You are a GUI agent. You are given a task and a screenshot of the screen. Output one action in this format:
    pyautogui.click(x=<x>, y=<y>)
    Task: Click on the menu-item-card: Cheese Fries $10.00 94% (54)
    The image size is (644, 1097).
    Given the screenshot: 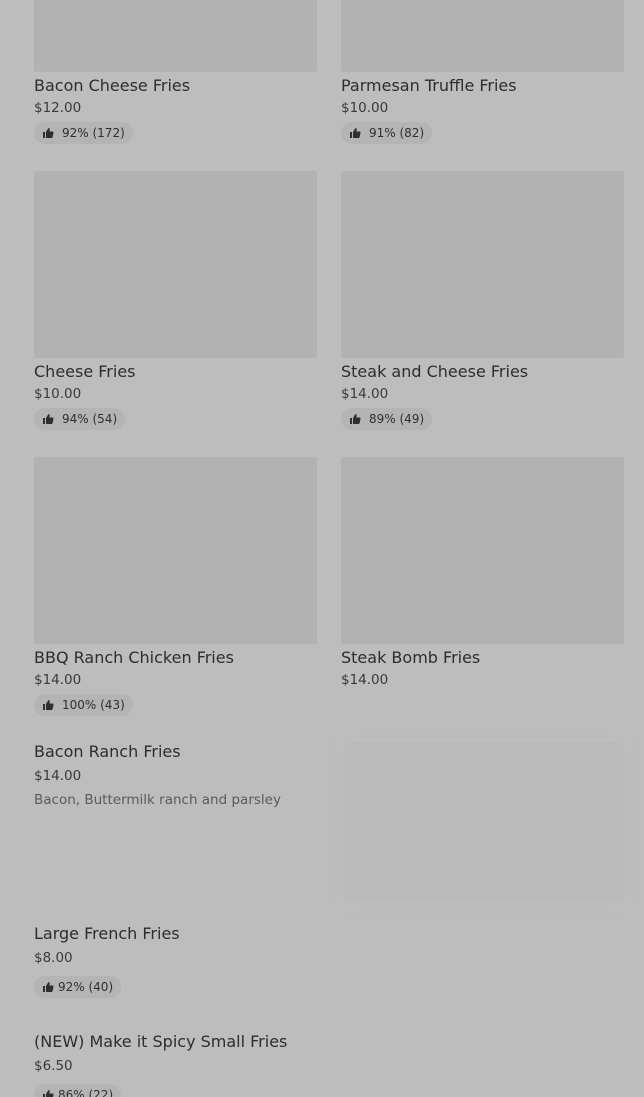 What is the action you would take?
    pyautogui.click(x=175, y=300)
    